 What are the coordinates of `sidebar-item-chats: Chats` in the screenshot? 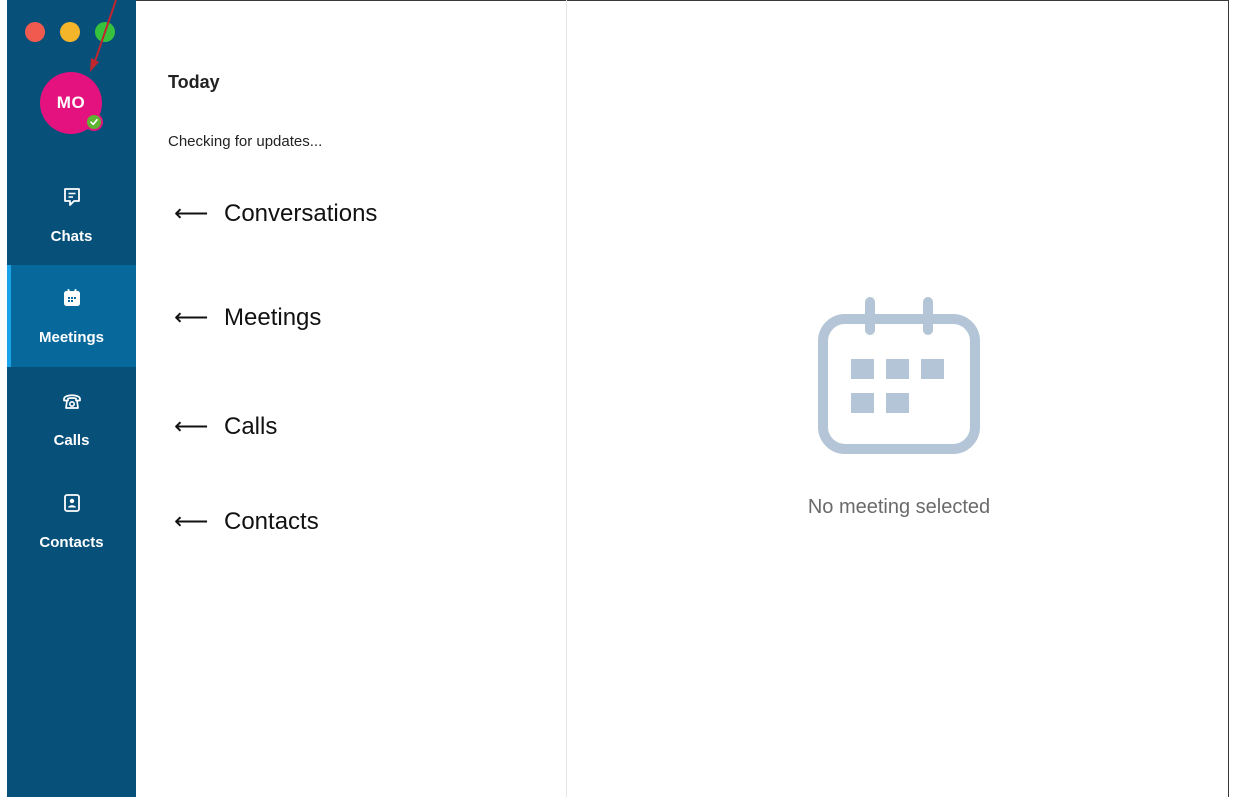 It's located at (71, 215).